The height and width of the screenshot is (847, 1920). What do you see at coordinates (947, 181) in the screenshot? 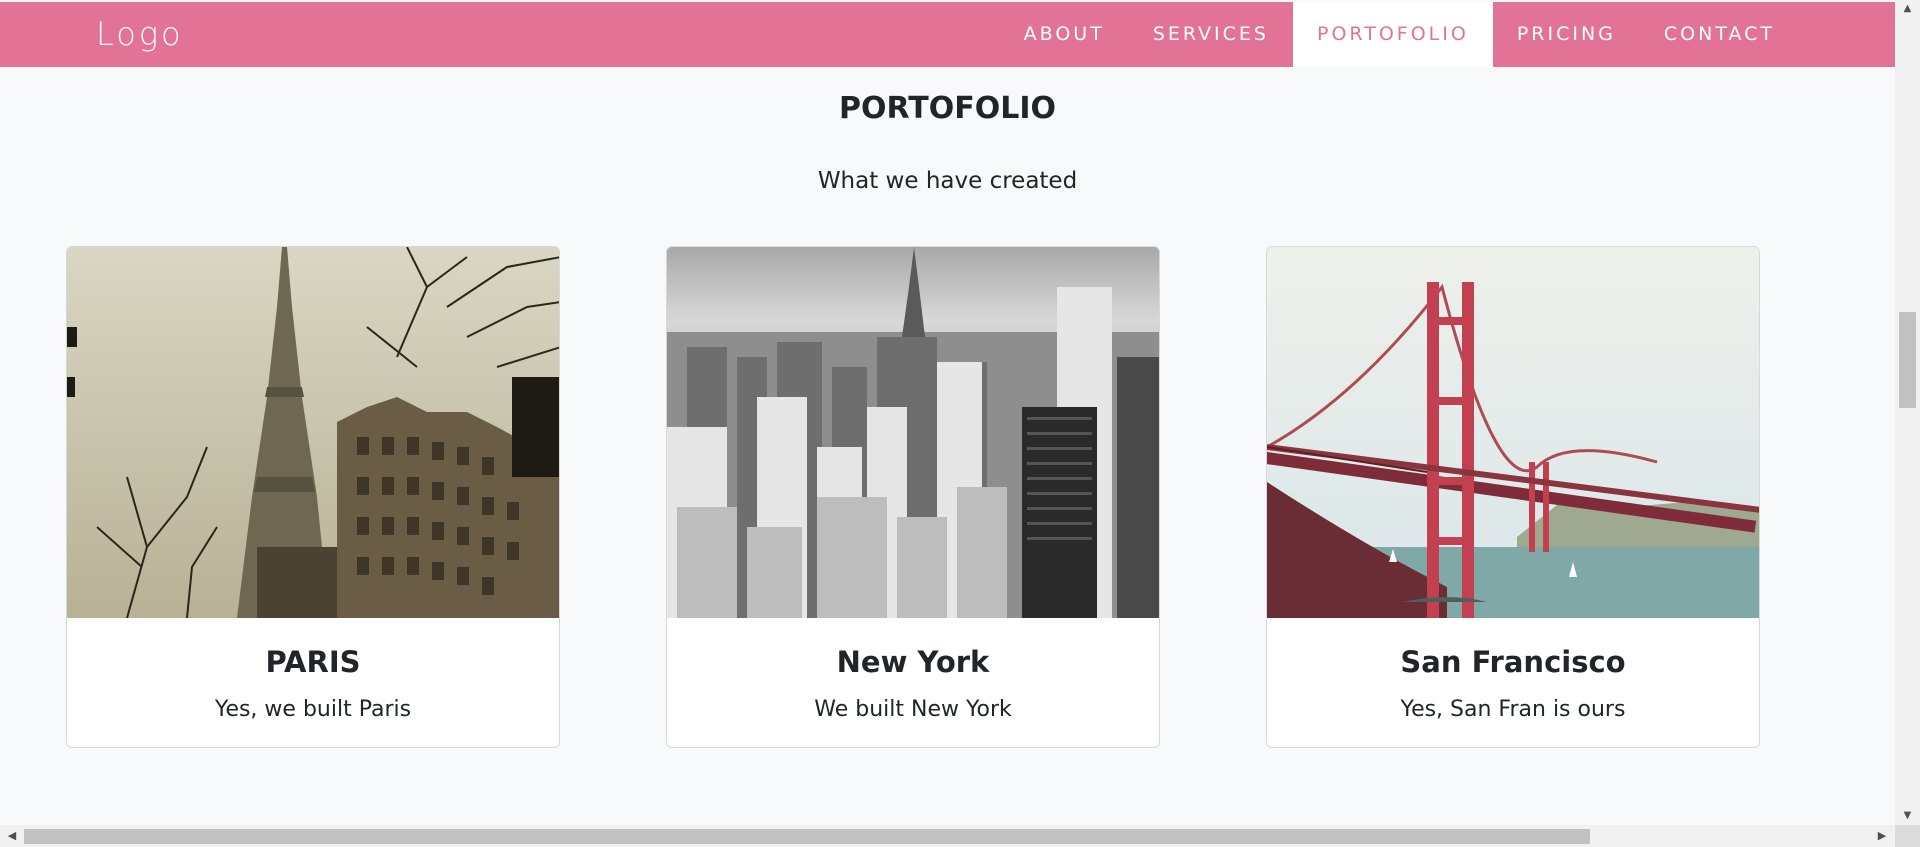
I see `section-subtitle: What we have created` at bounding box center [947, 181].